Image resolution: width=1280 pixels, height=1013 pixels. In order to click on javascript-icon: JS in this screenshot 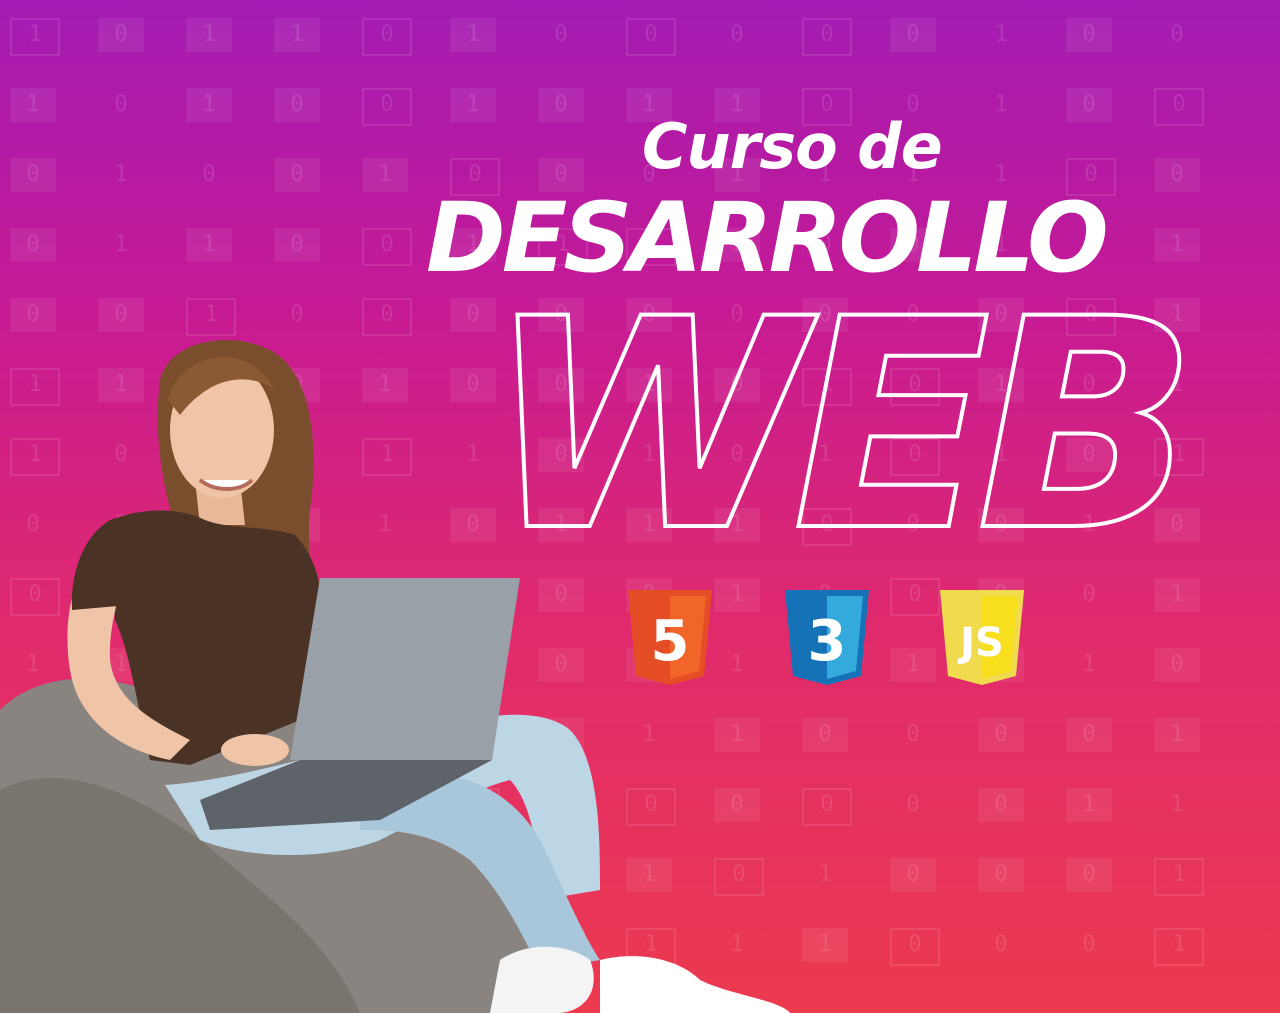, I will do `click(982, 637)`.